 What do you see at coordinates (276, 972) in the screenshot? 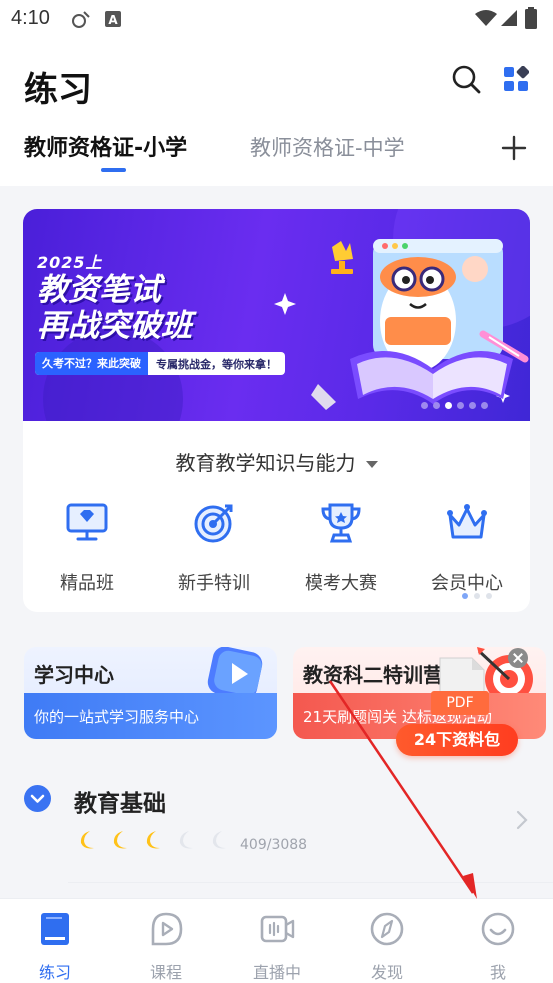
I see `nav-label: 直播中` at bounding box center [276, 972].